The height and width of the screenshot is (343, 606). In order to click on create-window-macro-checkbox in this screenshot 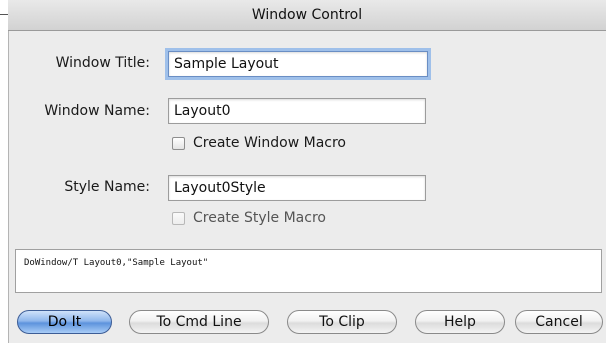, I will do `click(178, 143)`.